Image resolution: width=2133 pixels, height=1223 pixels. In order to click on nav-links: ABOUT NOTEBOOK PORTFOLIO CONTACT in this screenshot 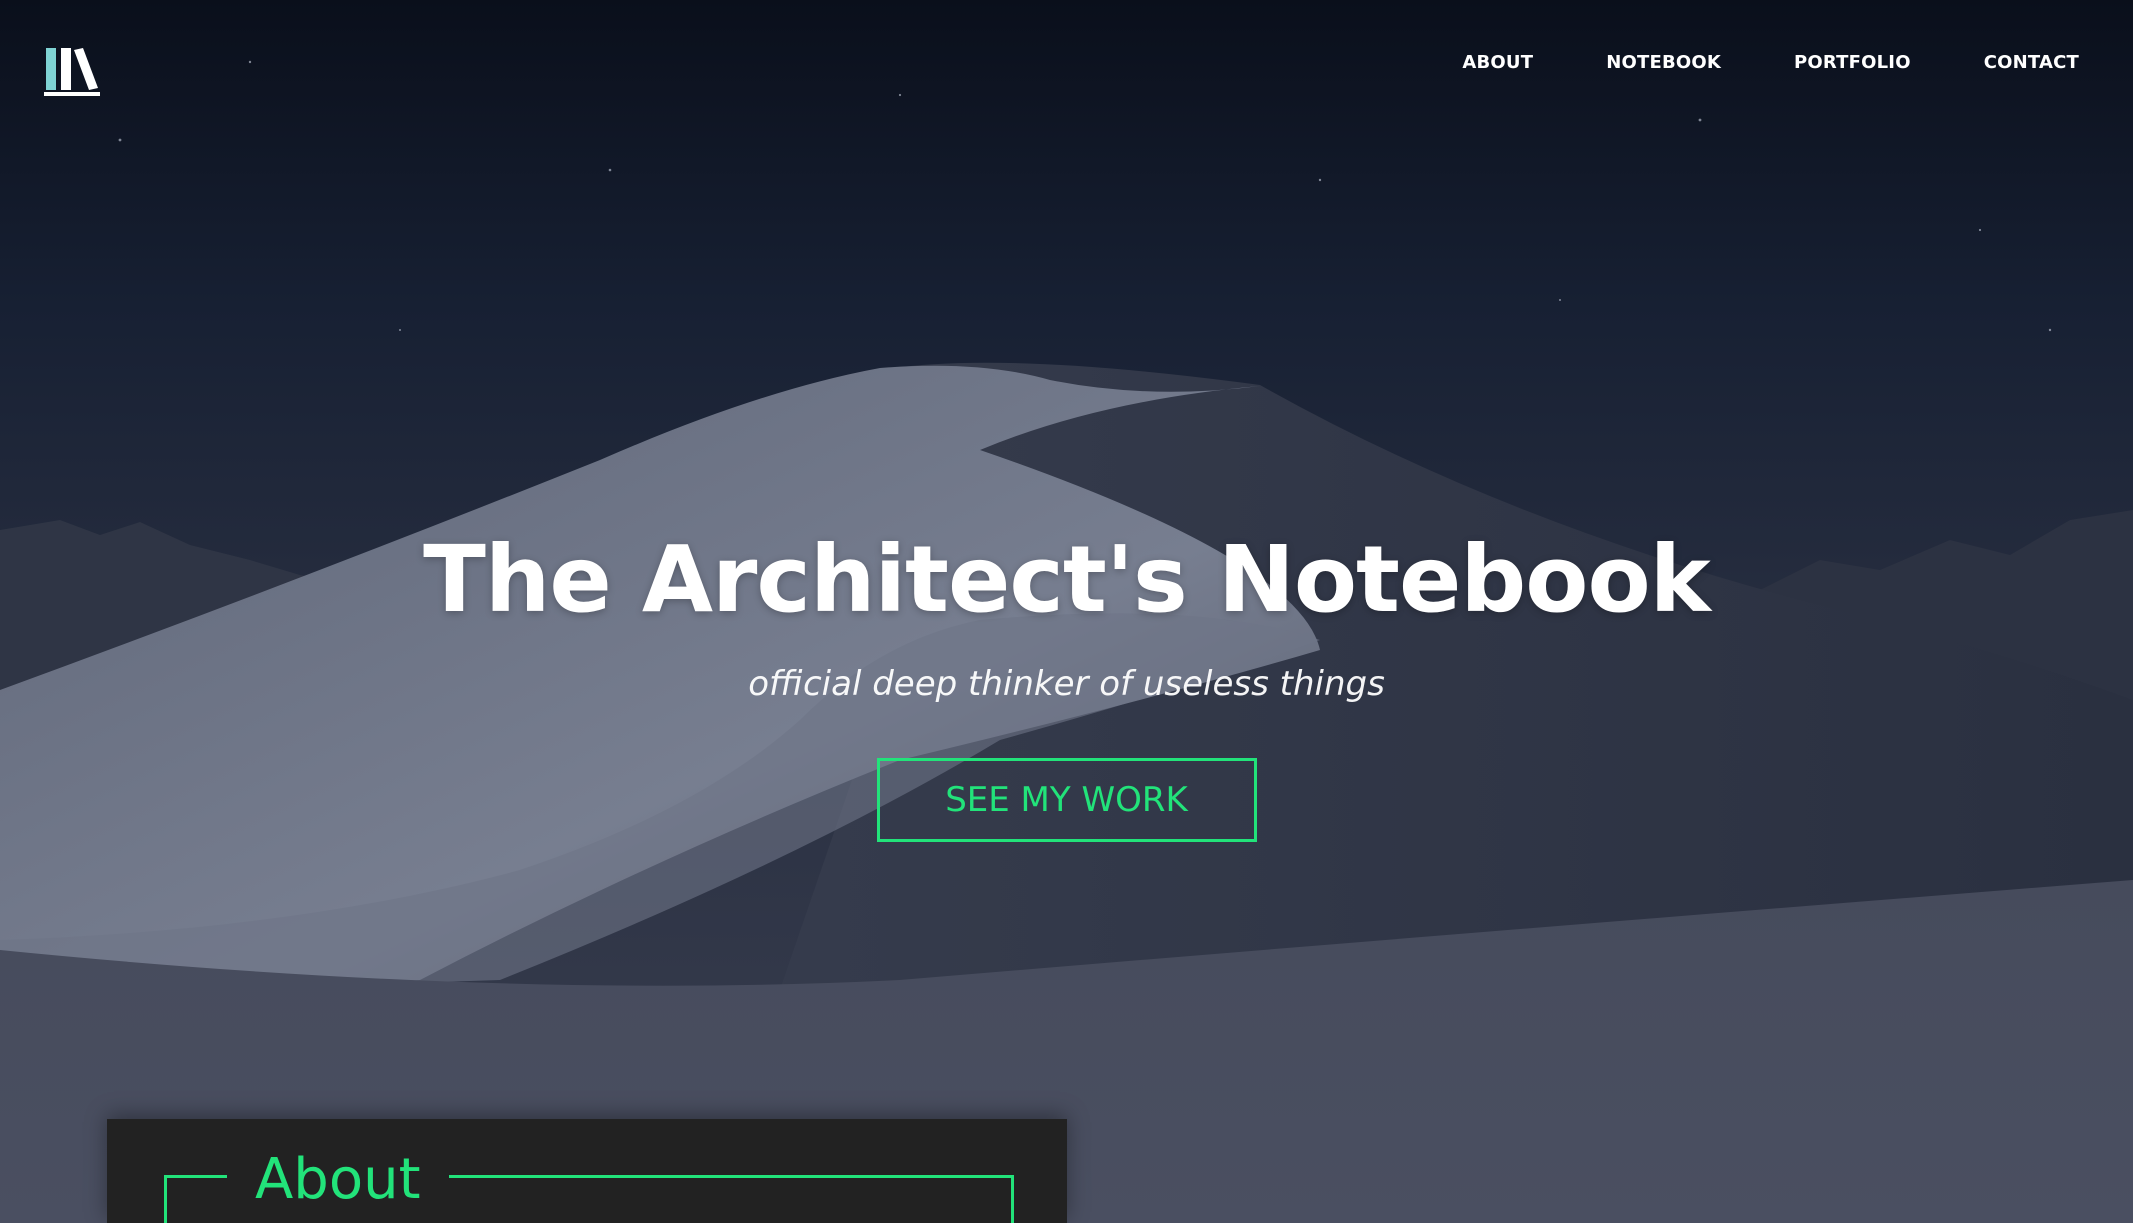, I will do `click(1734, 62)`.